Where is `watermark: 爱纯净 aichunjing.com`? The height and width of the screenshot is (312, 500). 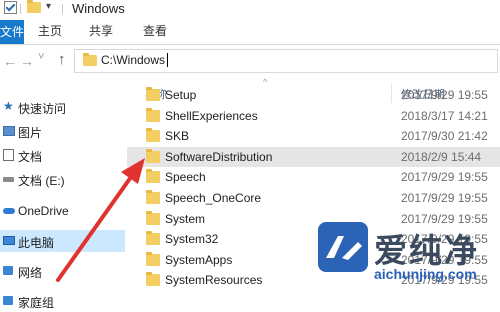
watermark: 爱纯净 aichunjing.com is located at coordinates (409, 261).